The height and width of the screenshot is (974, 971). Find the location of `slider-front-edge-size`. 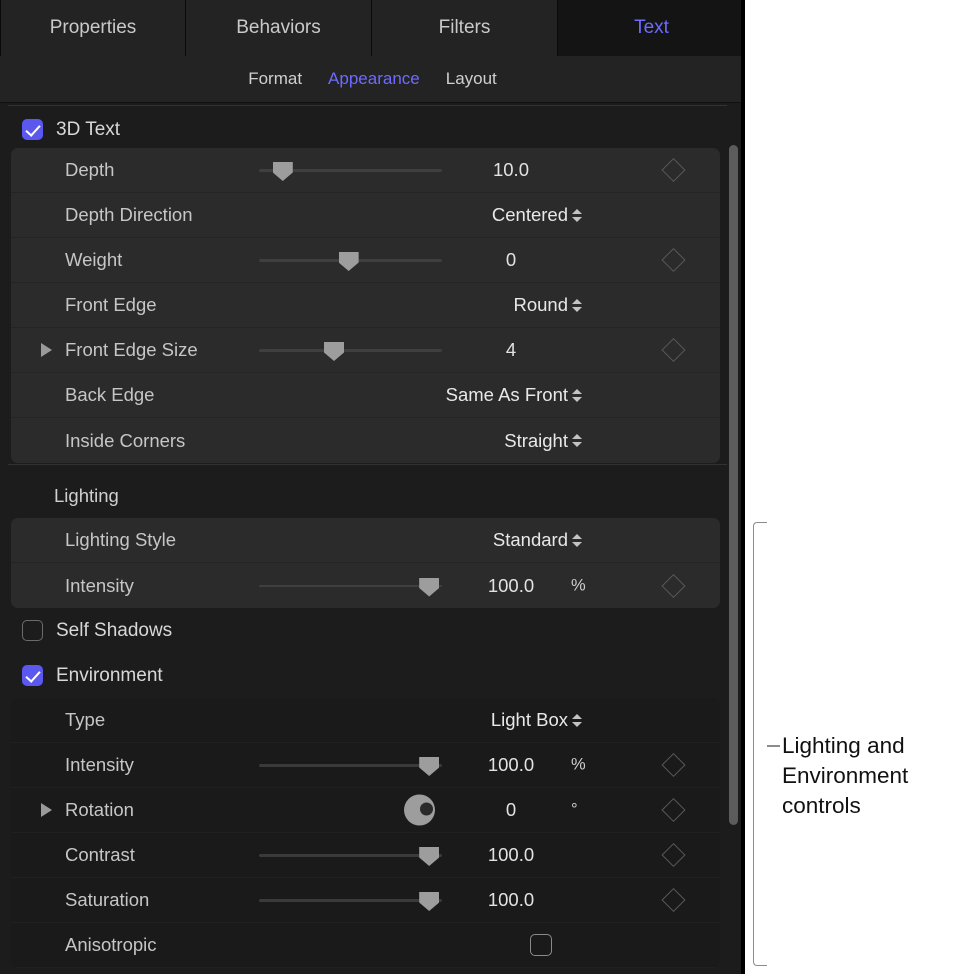

slider-front-edge-size is located at coordinates (350, 350).